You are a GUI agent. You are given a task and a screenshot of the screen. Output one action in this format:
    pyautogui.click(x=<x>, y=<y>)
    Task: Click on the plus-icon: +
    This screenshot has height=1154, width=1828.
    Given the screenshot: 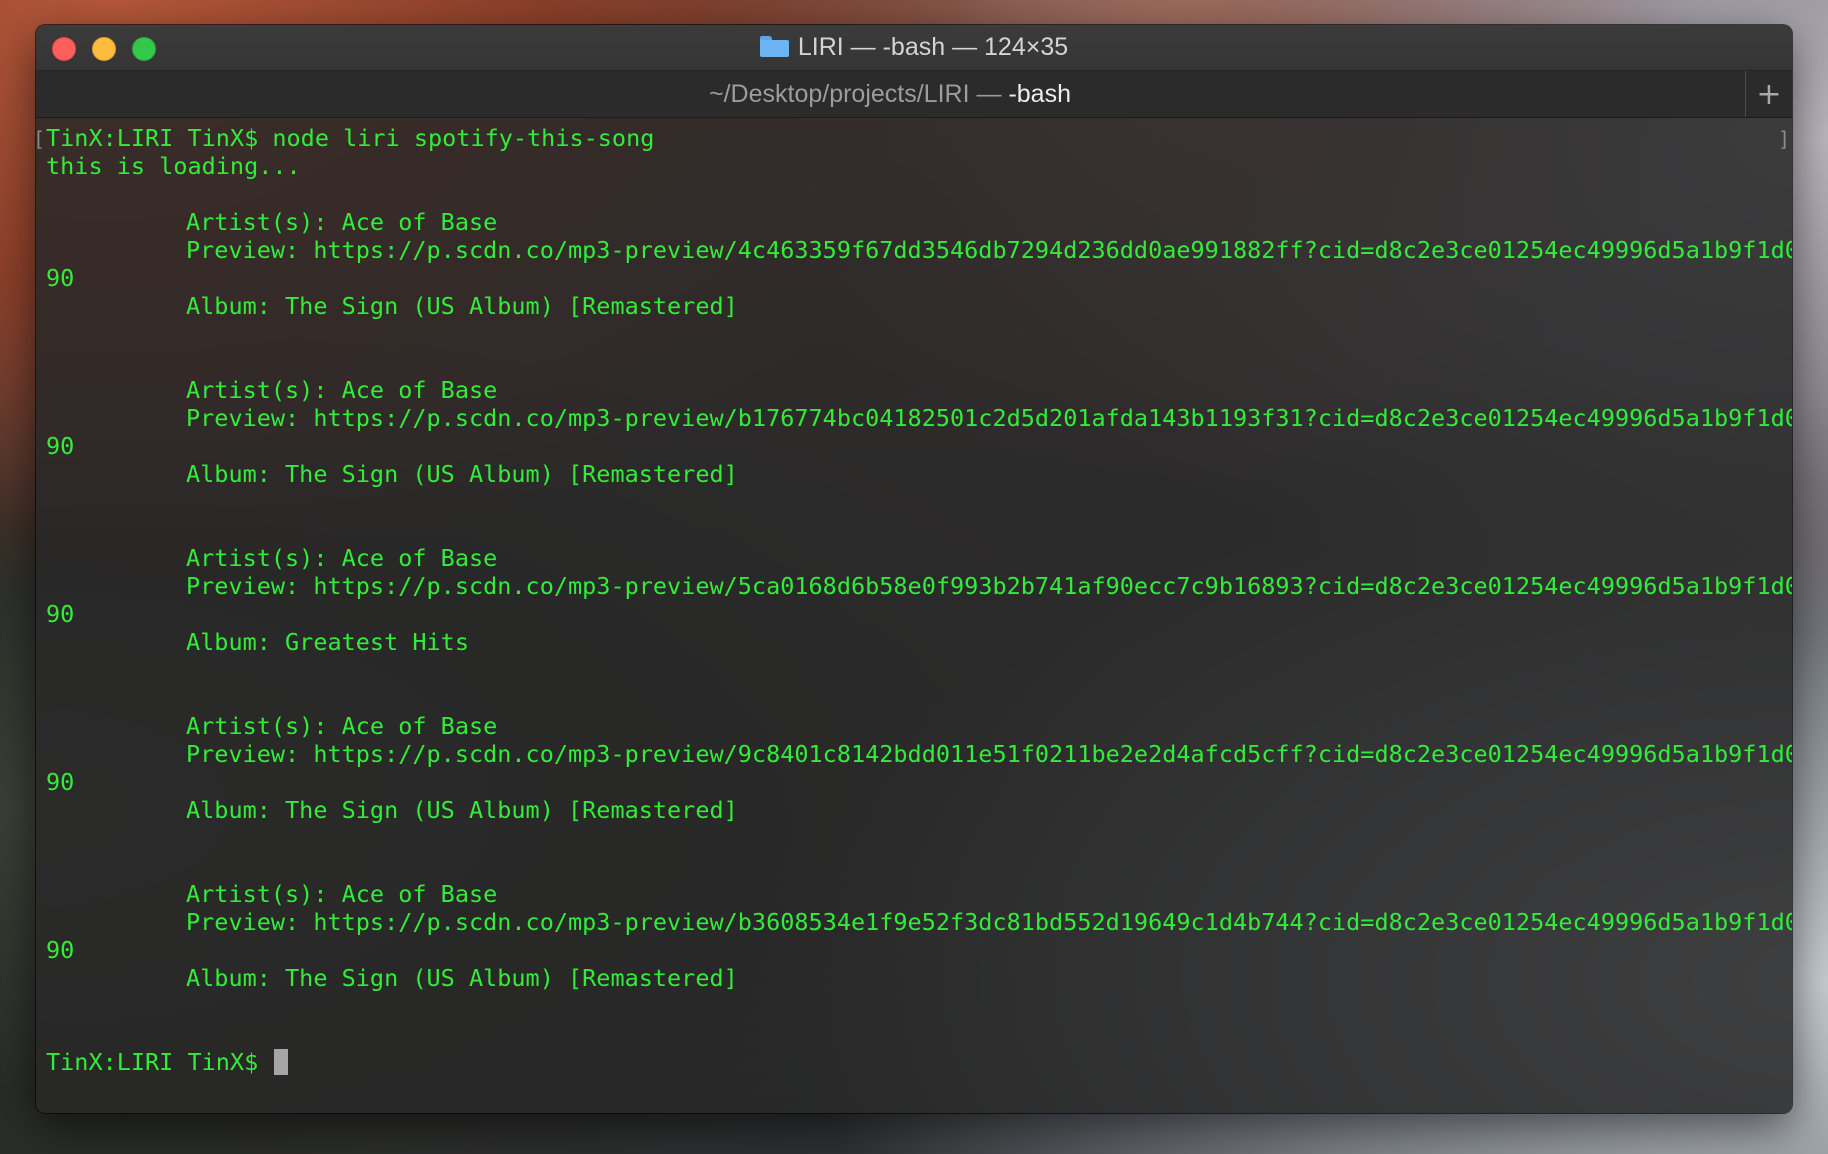 What is the action you would take?
    pyautogui.click(x=1769, y=94)
    